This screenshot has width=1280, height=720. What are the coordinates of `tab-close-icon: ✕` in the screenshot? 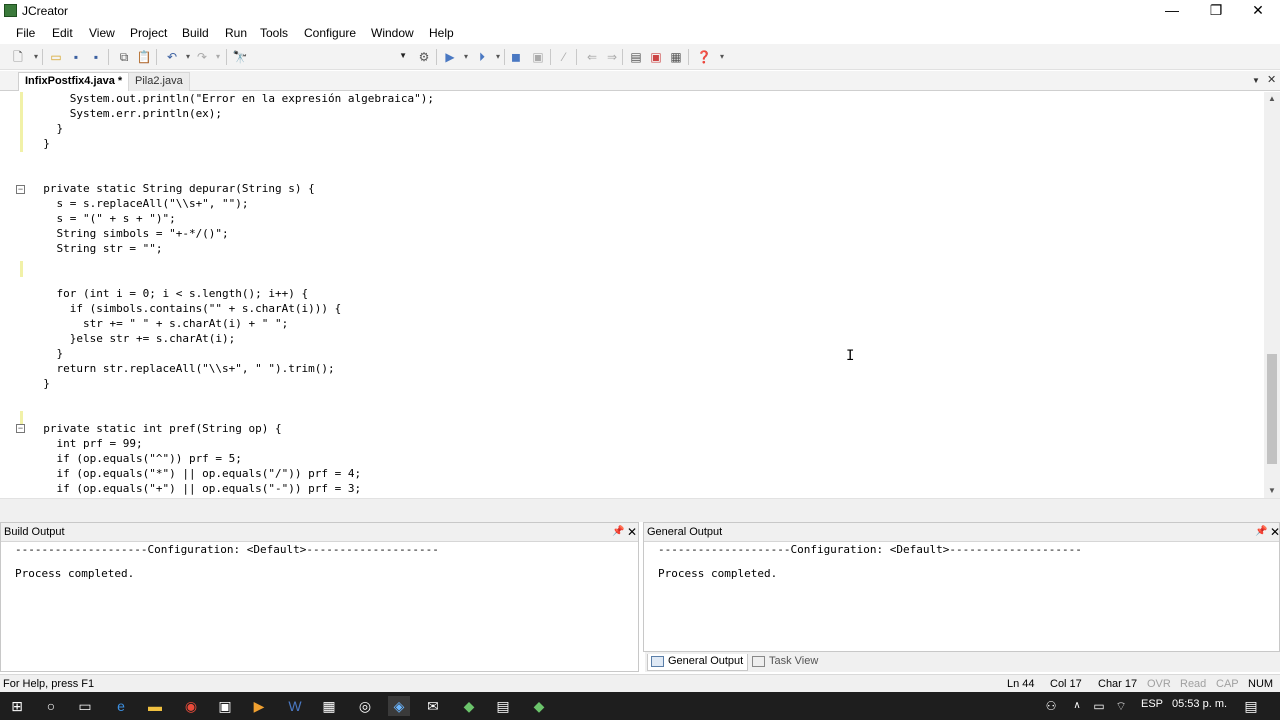 It's located at (1271, 79).